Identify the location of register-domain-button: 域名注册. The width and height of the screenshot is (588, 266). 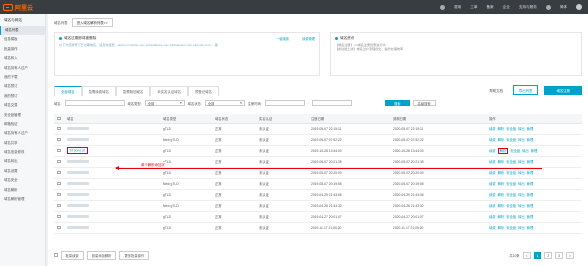
(563, 90).